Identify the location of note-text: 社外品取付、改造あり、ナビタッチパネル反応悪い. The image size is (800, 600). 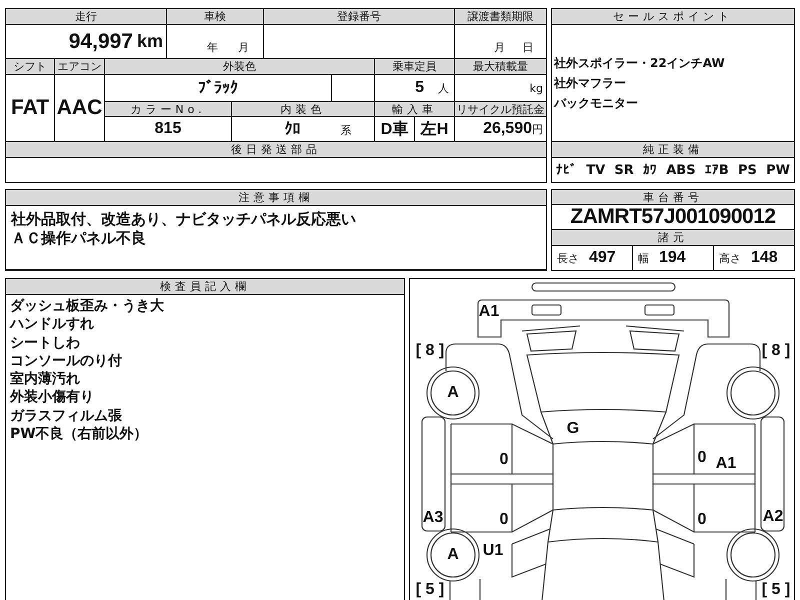
(183, 219).